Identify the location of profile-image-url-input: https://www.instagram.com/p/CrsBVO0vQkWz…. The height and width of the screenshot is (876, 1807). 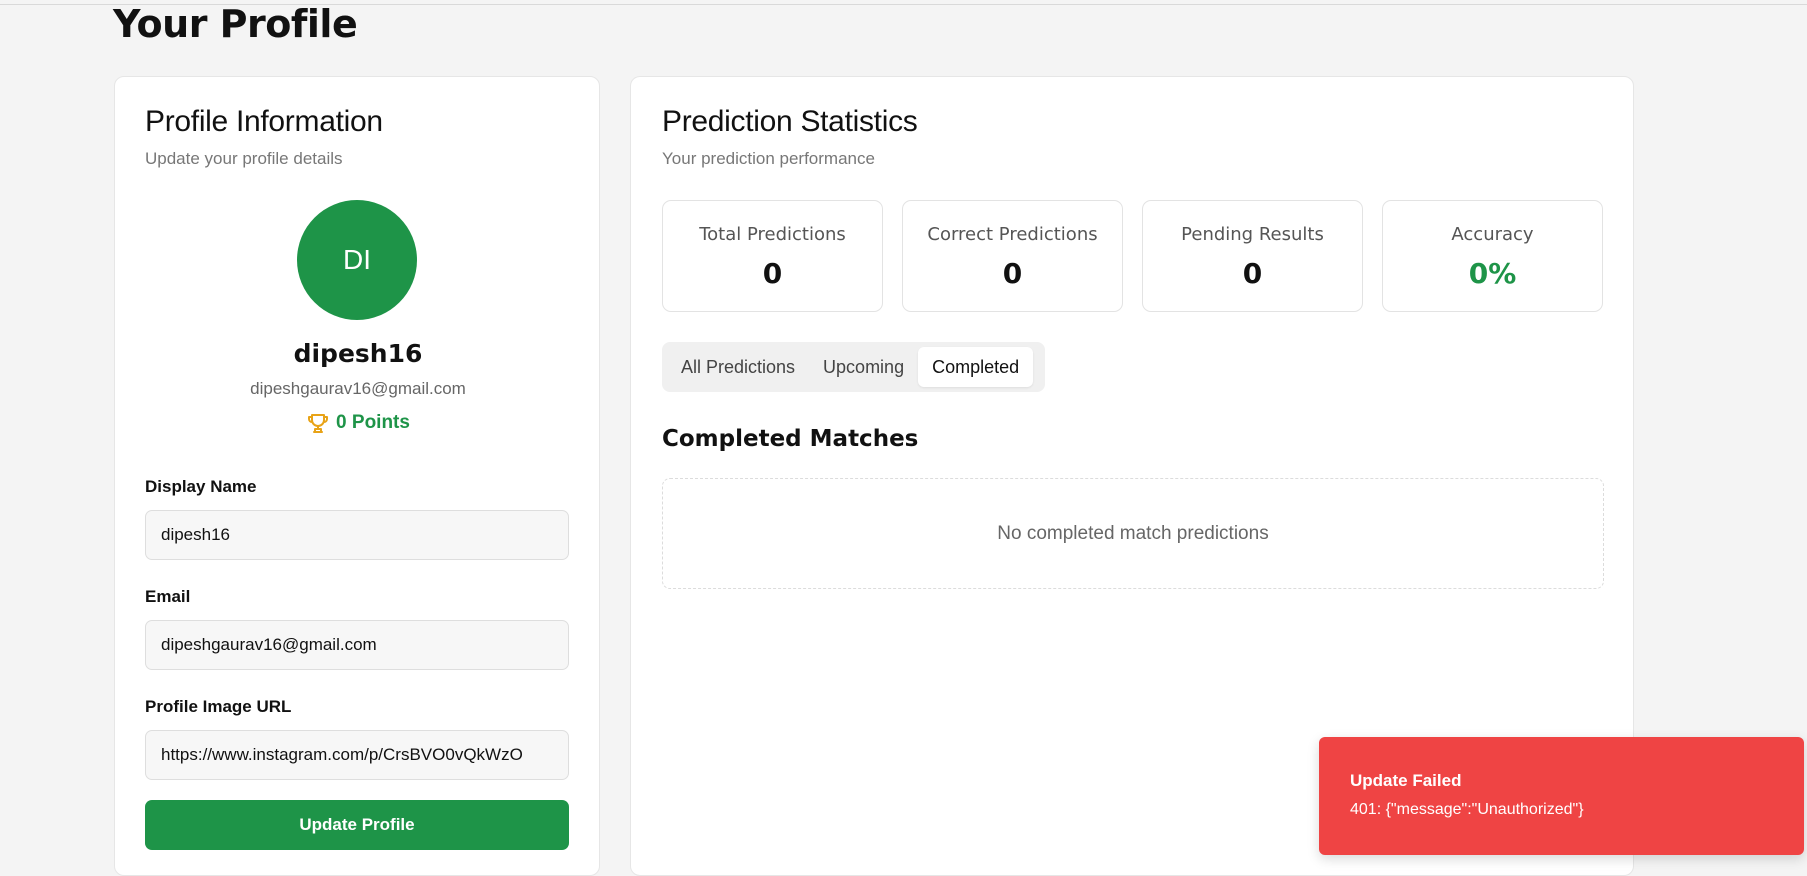
(357, 755).